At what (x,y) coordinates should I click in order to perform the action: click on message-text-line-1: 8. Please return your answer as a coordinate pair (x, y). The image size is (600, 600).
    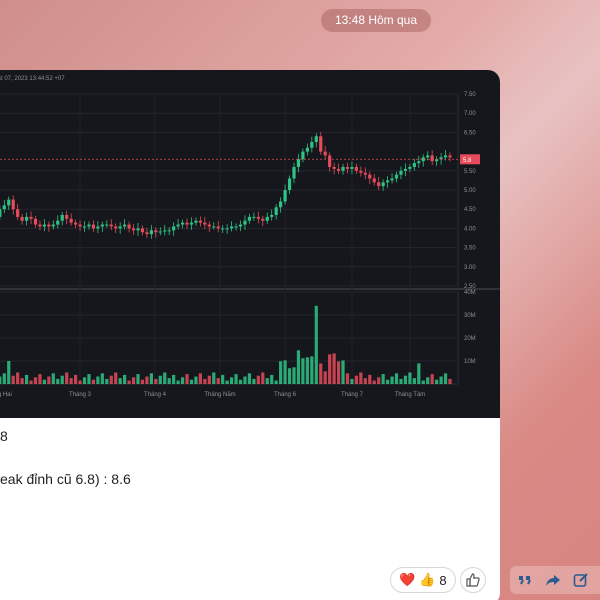
    Looking at the image, I should click on (4, 436).